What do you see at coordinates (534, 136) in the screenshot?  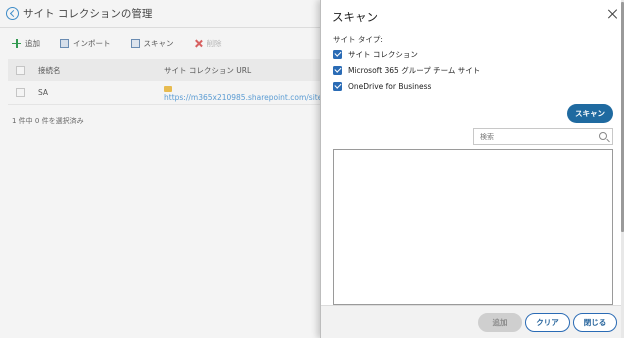 I see `search-input` at bounding box center [534, 136].